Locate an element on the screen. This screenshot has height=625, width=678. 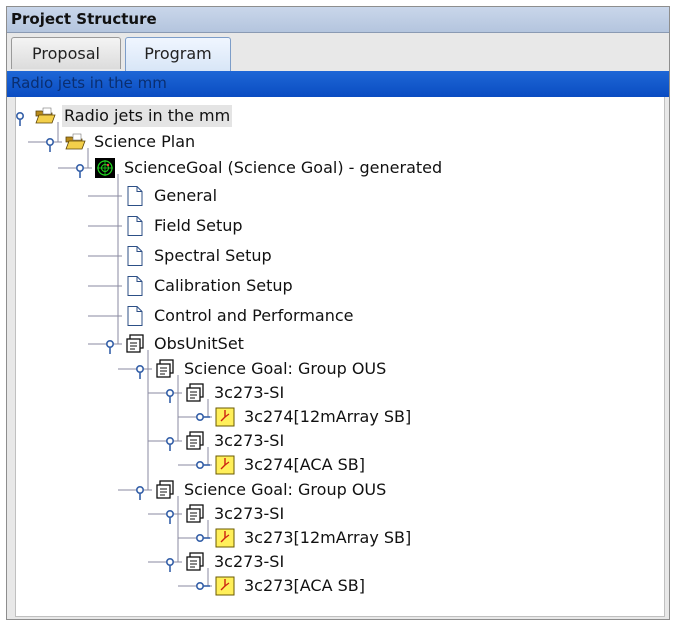
tree-node-label: Spectral Setup is located at coordinates (213, 255).